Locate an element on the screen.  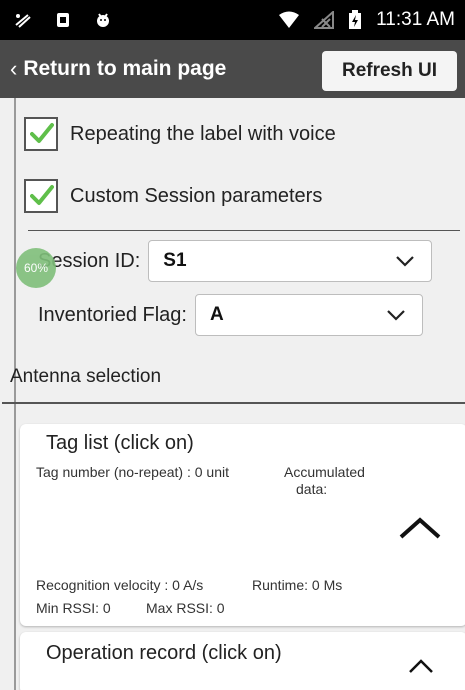
max-rssi-text: Max RSSI: 0 is located at coordinates (185, 608).